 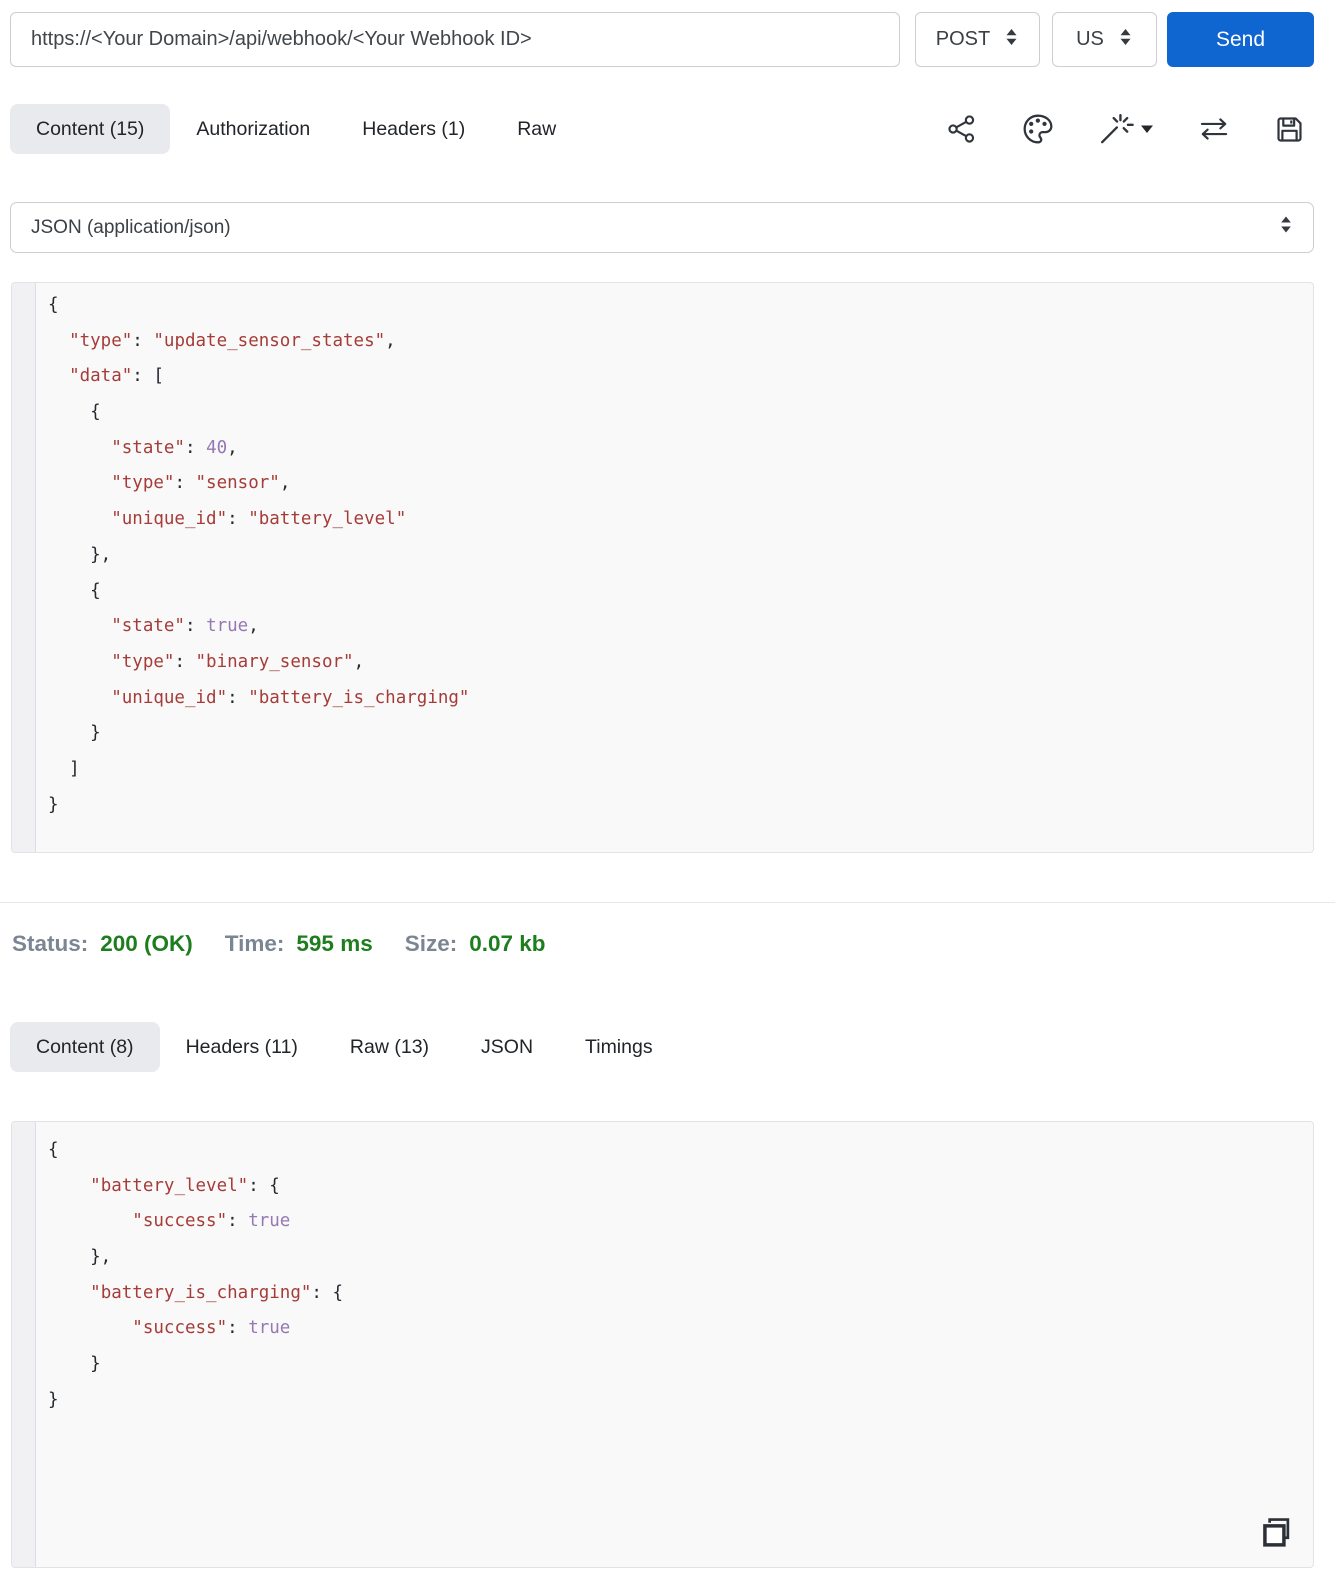 I want to click on time-label: Time:, so click(x=254, y=943).